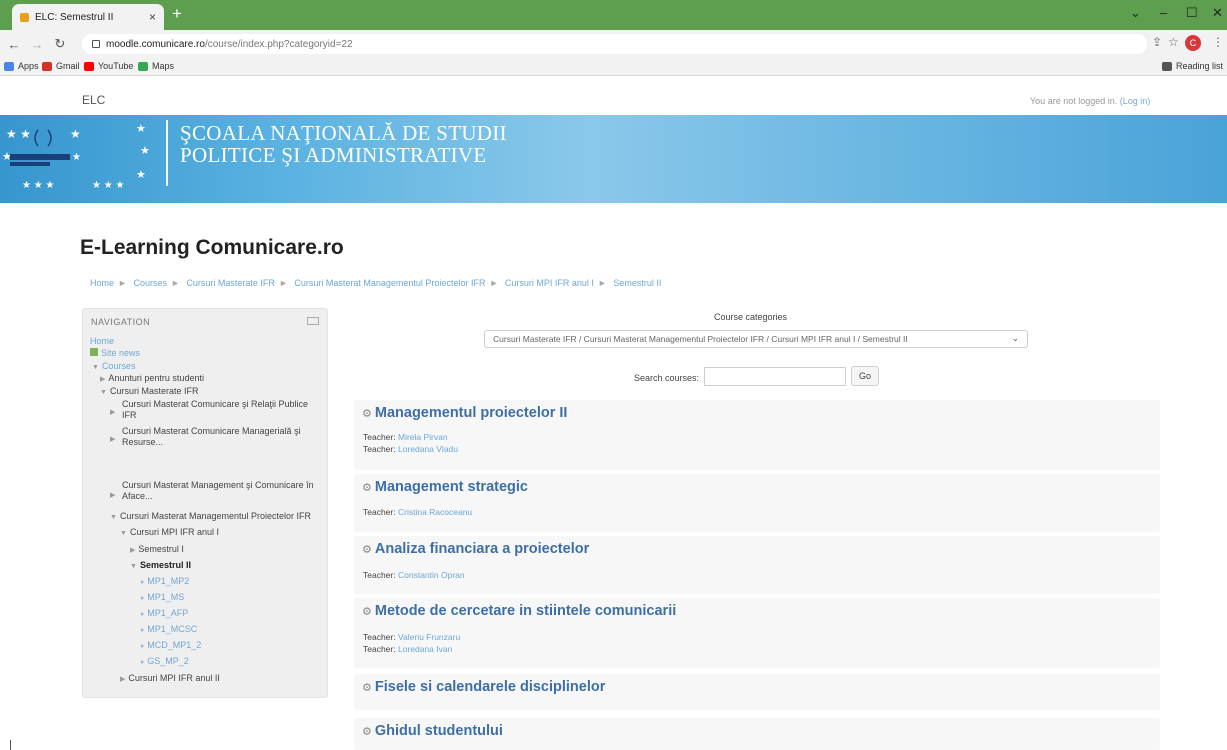 This screenshot has height=750, width=1227. Describe the element at coordinates (1173, 42) in the screenshot. I see `bookmark-star-icon: ☆` at that location.